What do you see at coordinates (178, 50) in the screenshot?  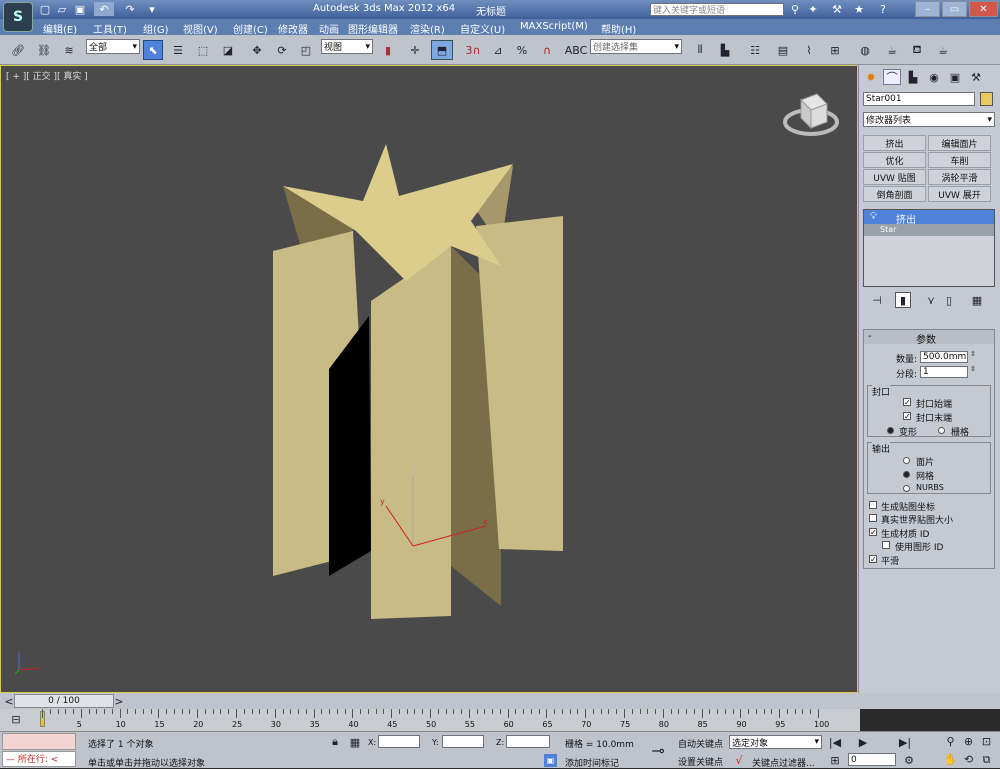 I see `select-by-name-icon: ☰` at bounding box center [178, 50].